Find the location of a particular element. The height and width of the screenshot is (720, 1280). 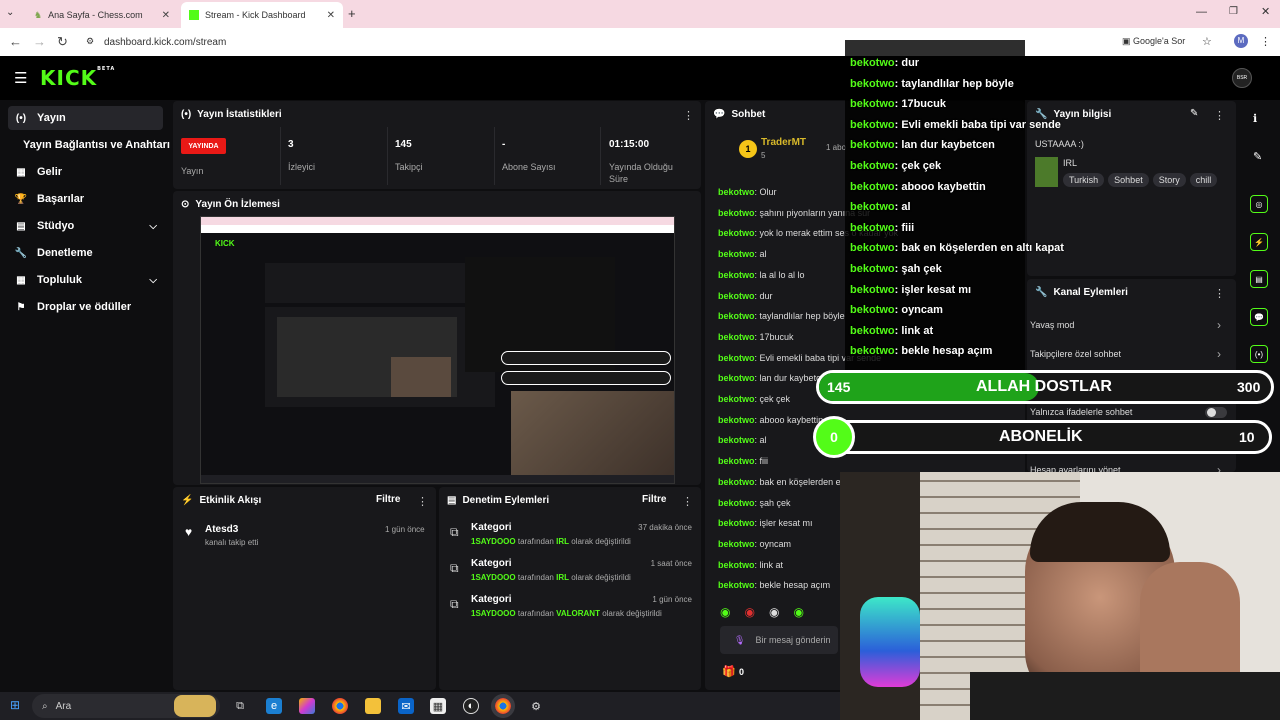

sidebar-item-topluluk: ▦ Topluluk ⌵ is located at coordinates (85, 280).